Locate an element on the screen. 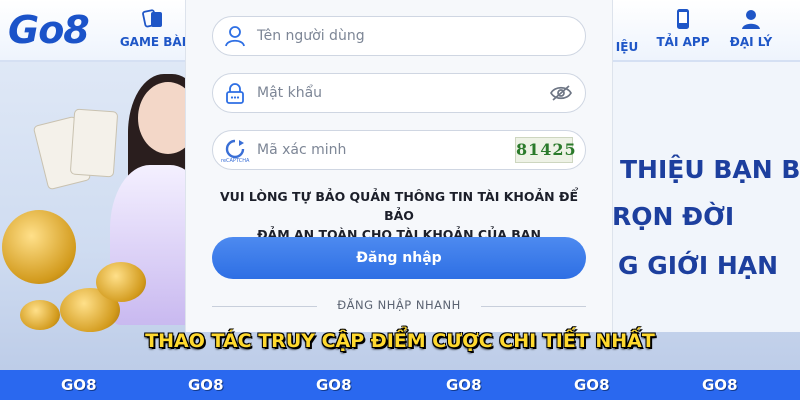  username-placeholder: Tên người dùng is located at coordinates (311, 36).